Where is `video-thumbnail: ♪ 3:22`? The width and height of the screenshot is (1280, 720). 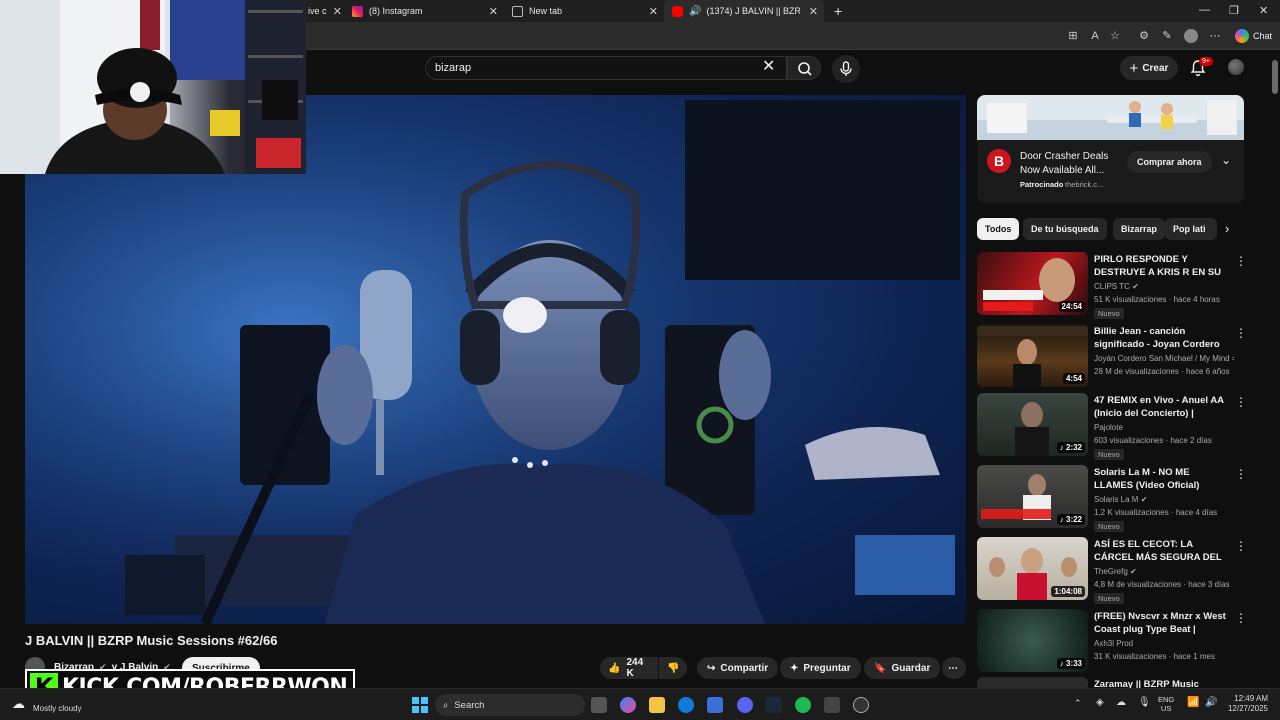 video-thumbnail: ♪ 3:22 is located at coordinates (1032, 496).